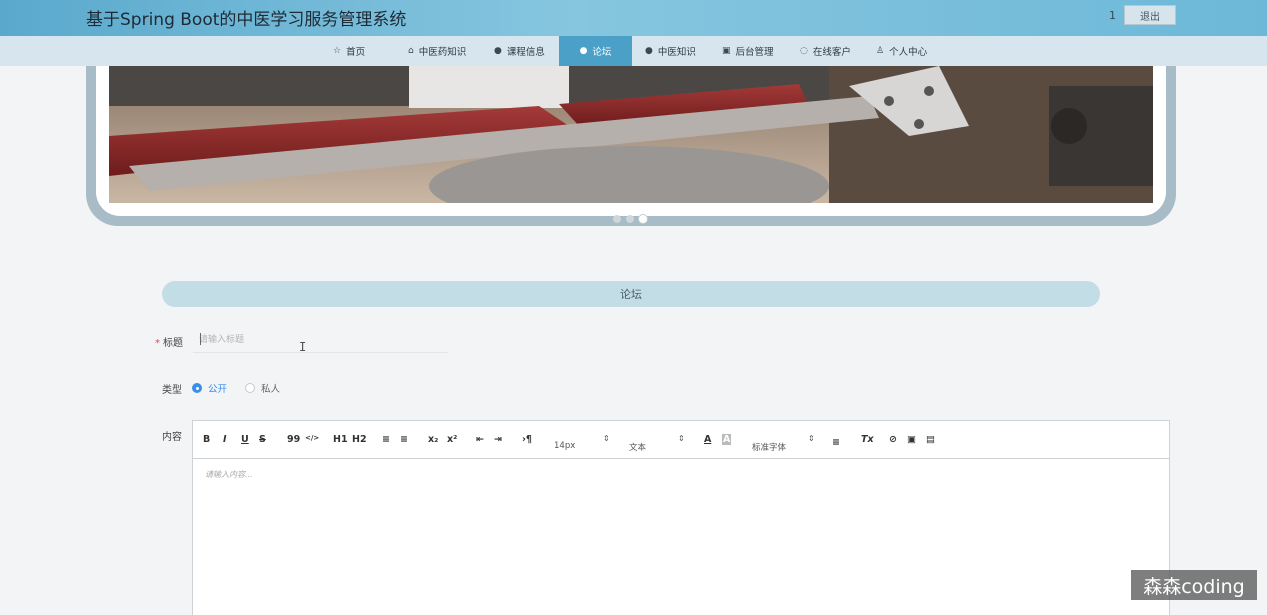  Describe the element at coordinates (452, 439) in the screenshot. I see `superscript-button: x²` at that location.